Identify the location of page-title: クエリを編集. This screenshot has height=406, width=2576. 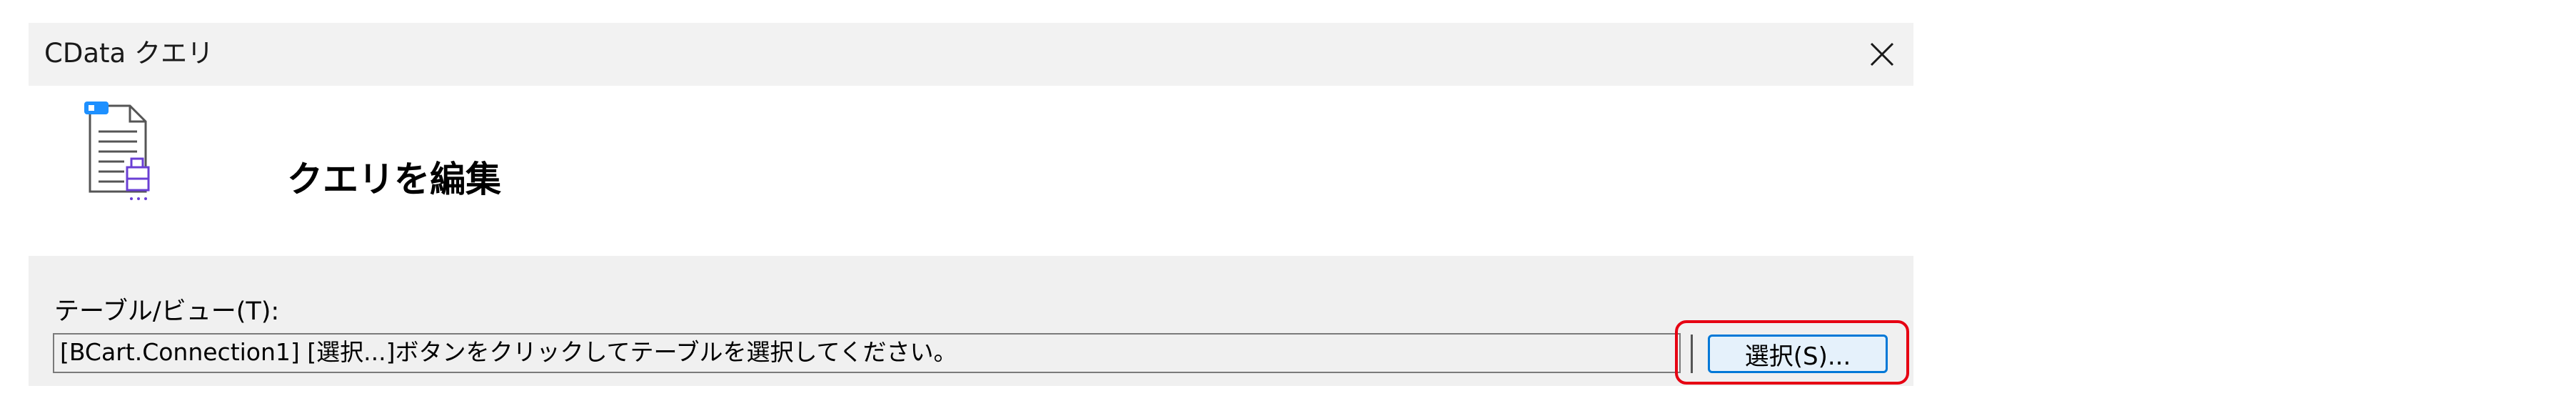
(394, 180).